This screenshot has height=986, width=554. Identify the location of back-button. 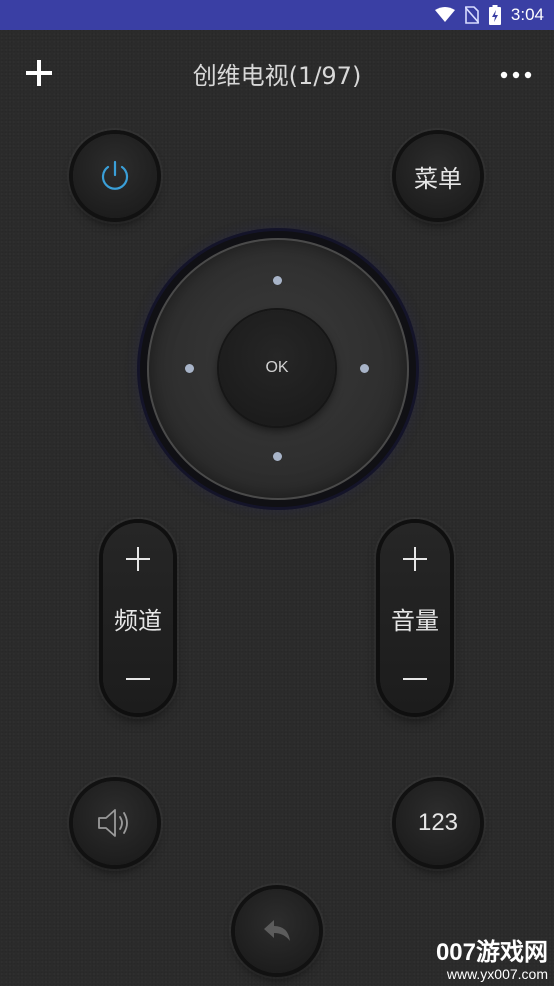
(277, 931).